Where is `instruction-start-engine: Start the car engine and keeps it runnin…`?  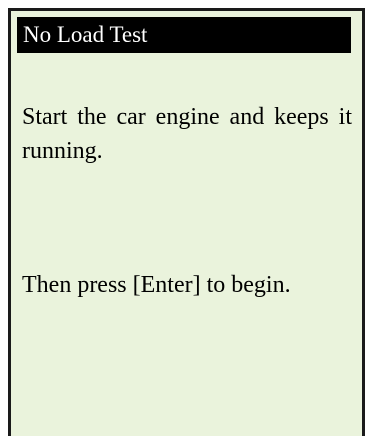
instruction-start-engine: Start the car engine and keeps it runnin… is located at coordinates (187, 134).